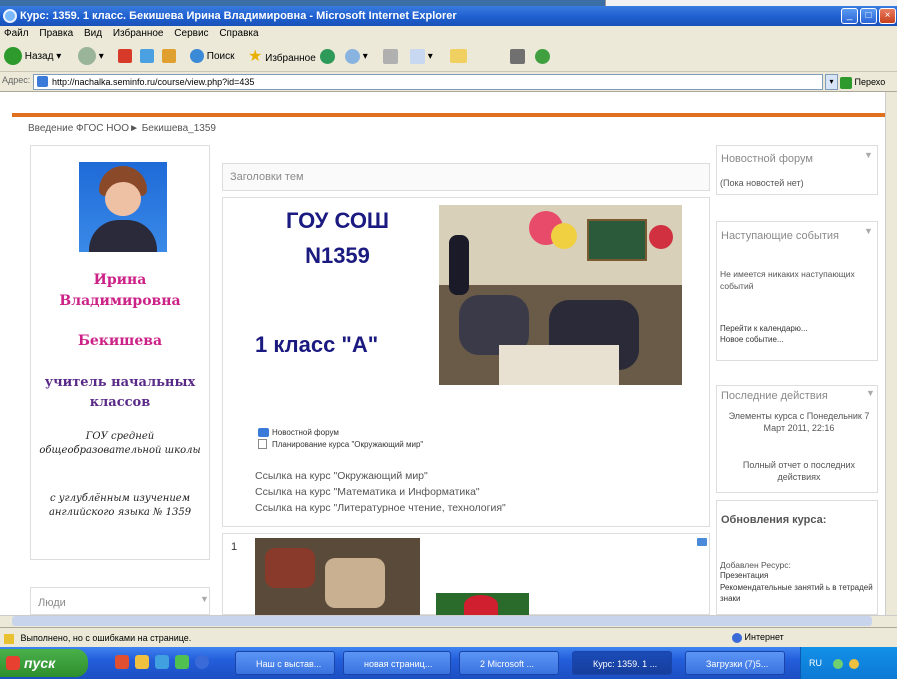 The image size is (897, 679). I want to click on full-report-link: Полный отчет о последних действиях, so click(799, 471).